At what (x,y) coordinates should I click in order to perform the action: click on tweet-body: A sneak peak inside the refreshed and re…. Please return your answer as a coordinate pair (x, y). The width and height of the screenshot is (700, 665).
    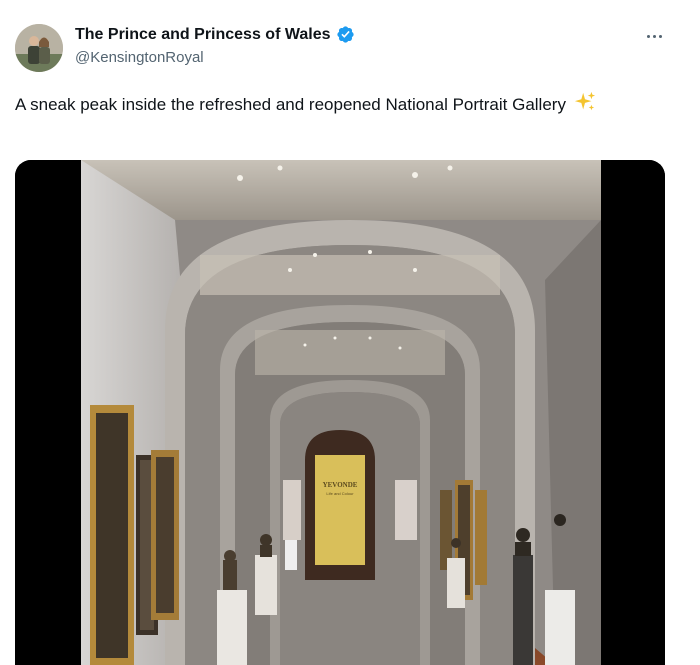
    Looking at the image, I should click on (290, 104).